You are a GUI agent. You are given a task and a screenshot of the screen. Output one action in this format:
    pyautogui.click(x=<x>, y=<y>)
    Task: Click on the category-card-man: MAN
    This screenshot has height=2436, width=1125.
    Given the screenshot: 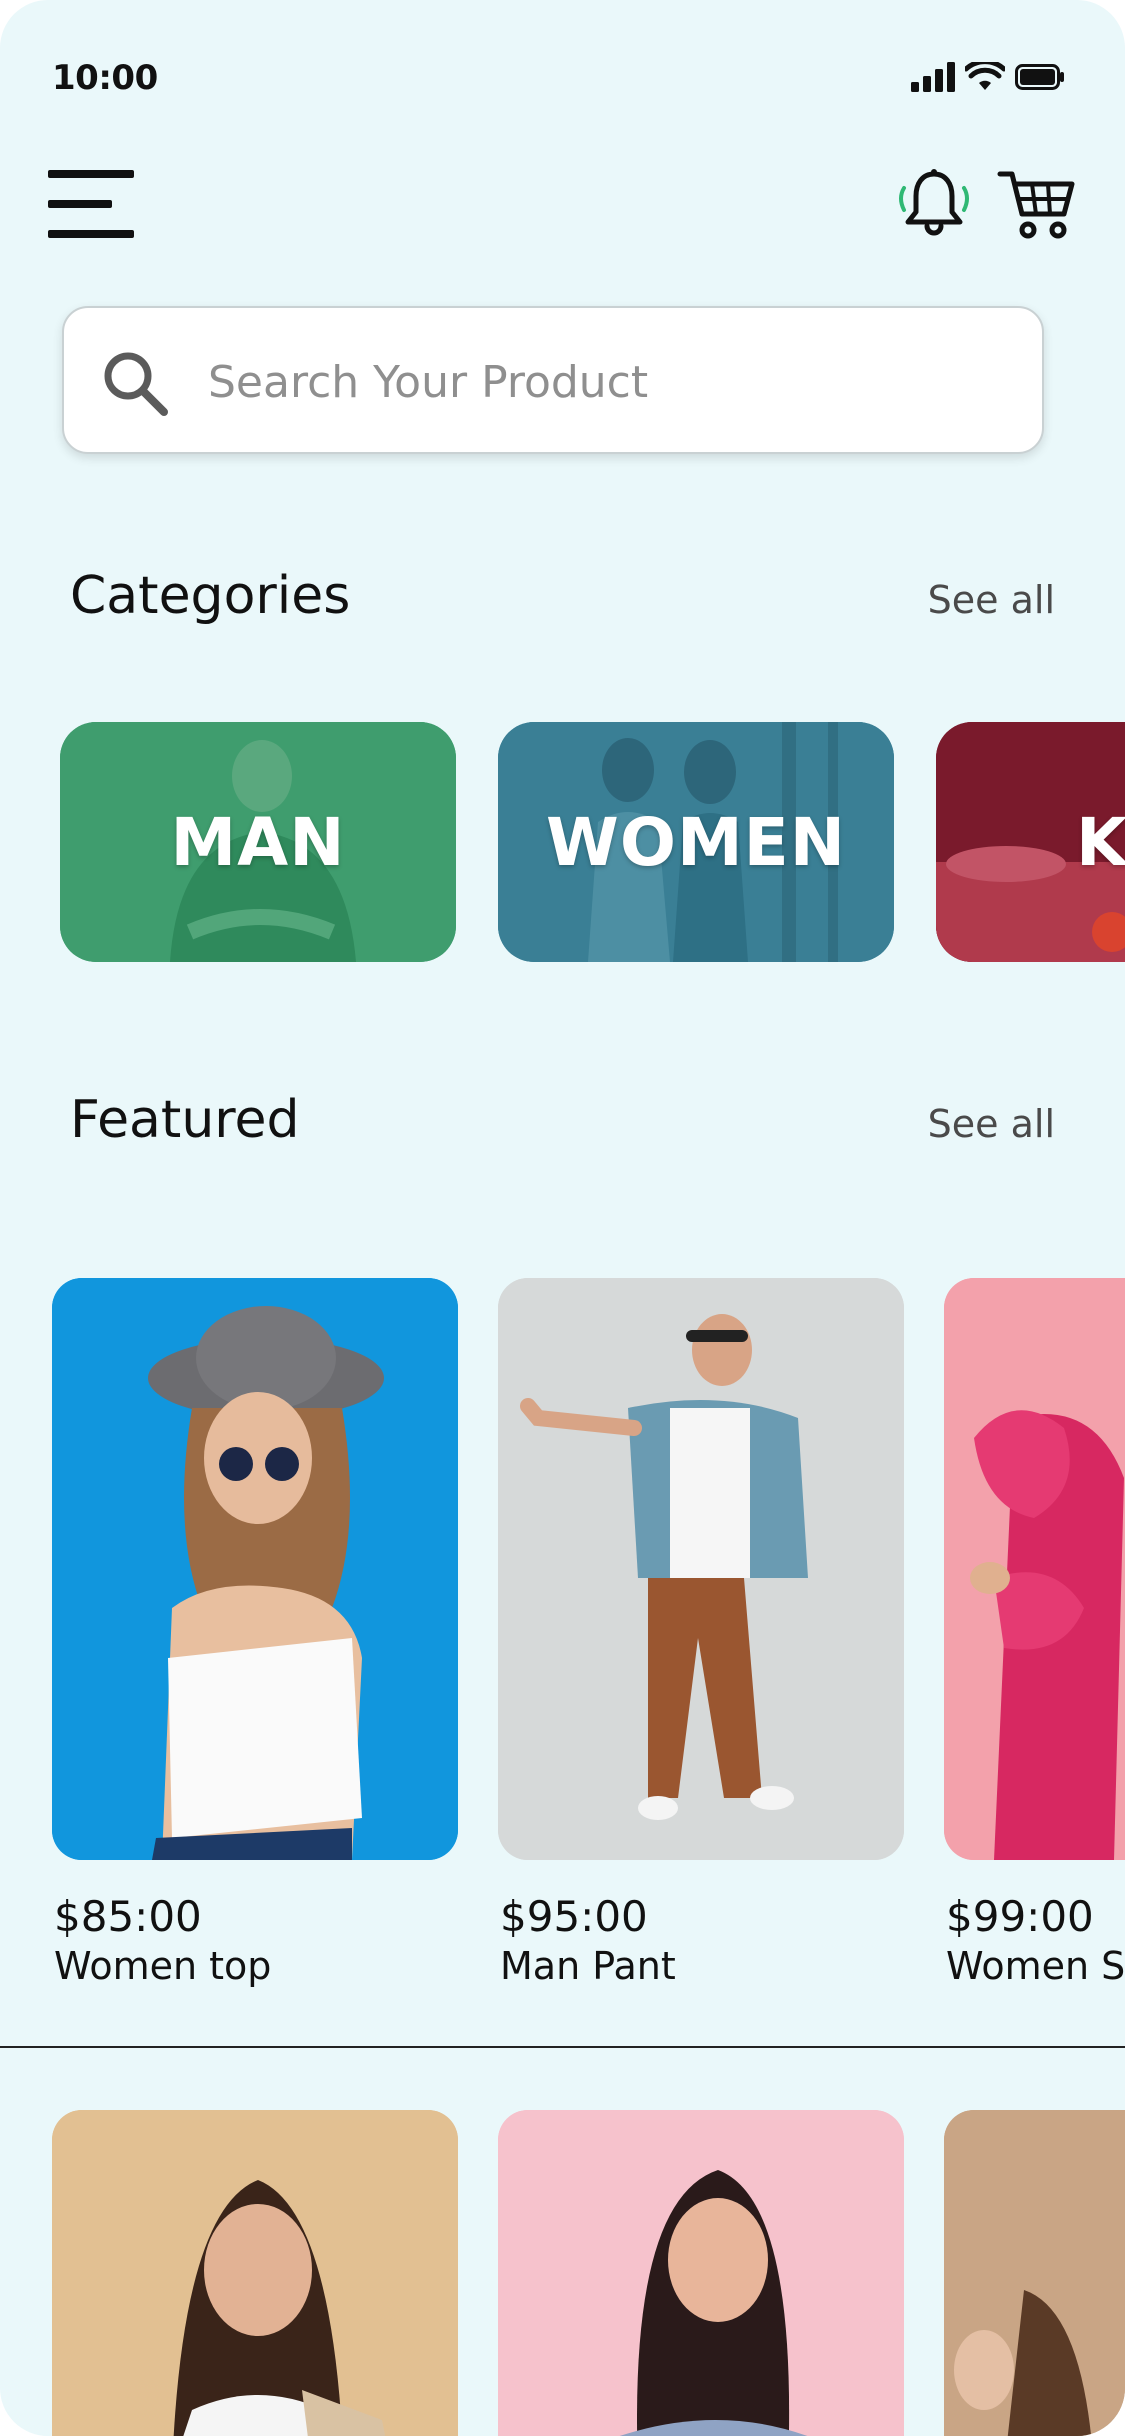 What is the action you would take?
    pyautogui.click(x=258, y=842)
    